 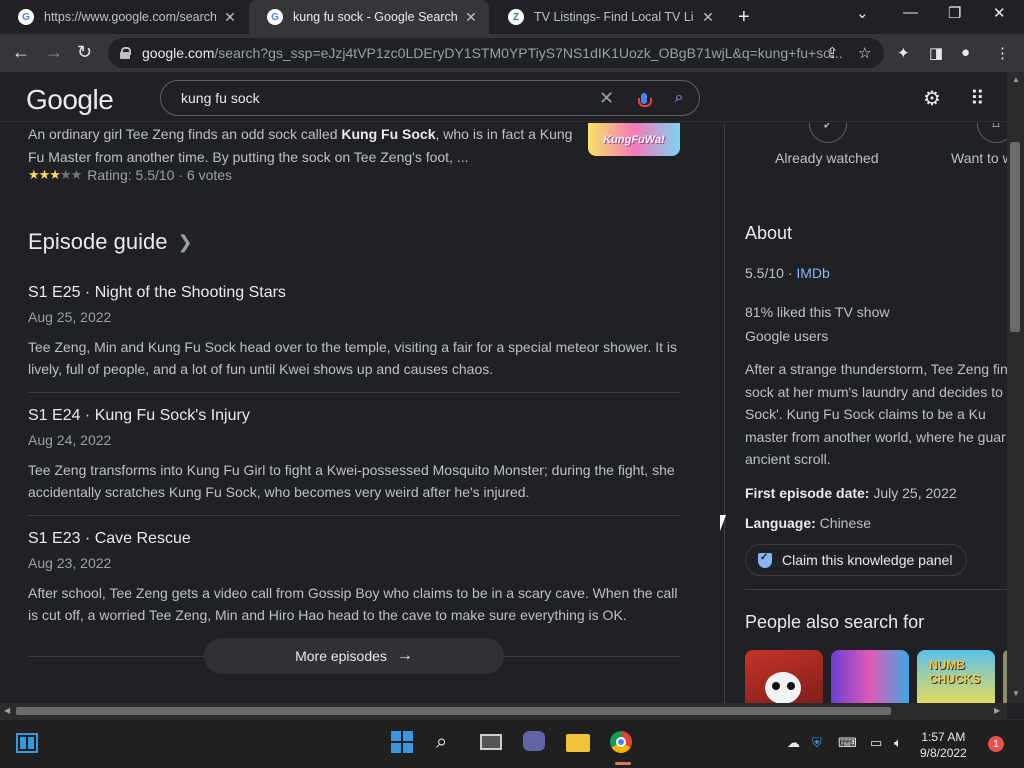 What do you see at coordinates (536, 744) in the screenshot?
I see `teams-chat-icon` at bounding box center [536, 744].